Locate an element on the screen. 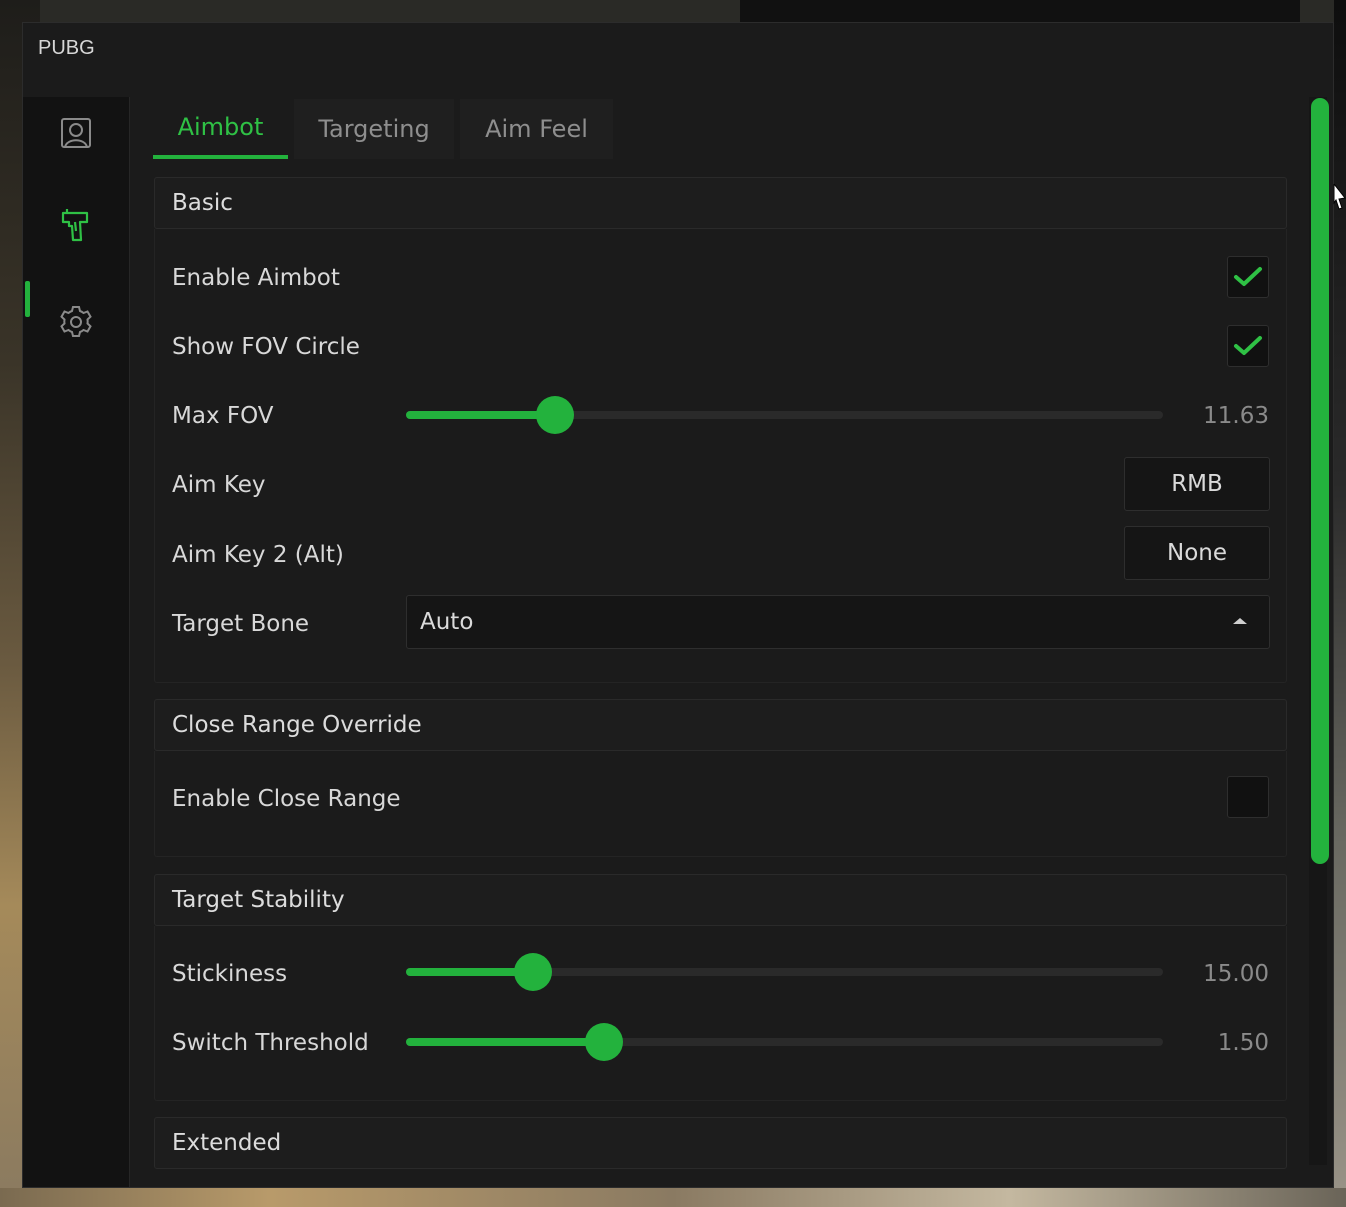 The image size is (1346, 1207). user-icon is located at coordinates (76, 133).